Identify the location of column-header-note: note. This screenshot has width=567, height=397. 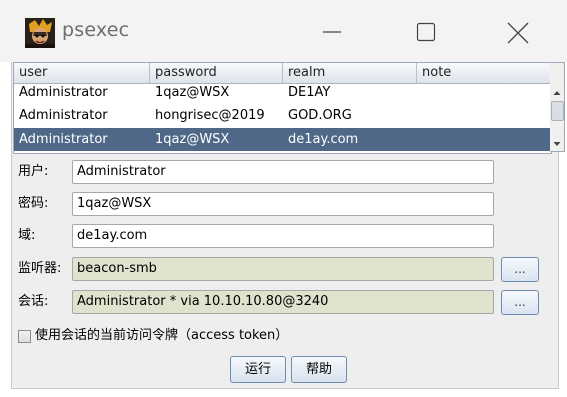
(484, 73).